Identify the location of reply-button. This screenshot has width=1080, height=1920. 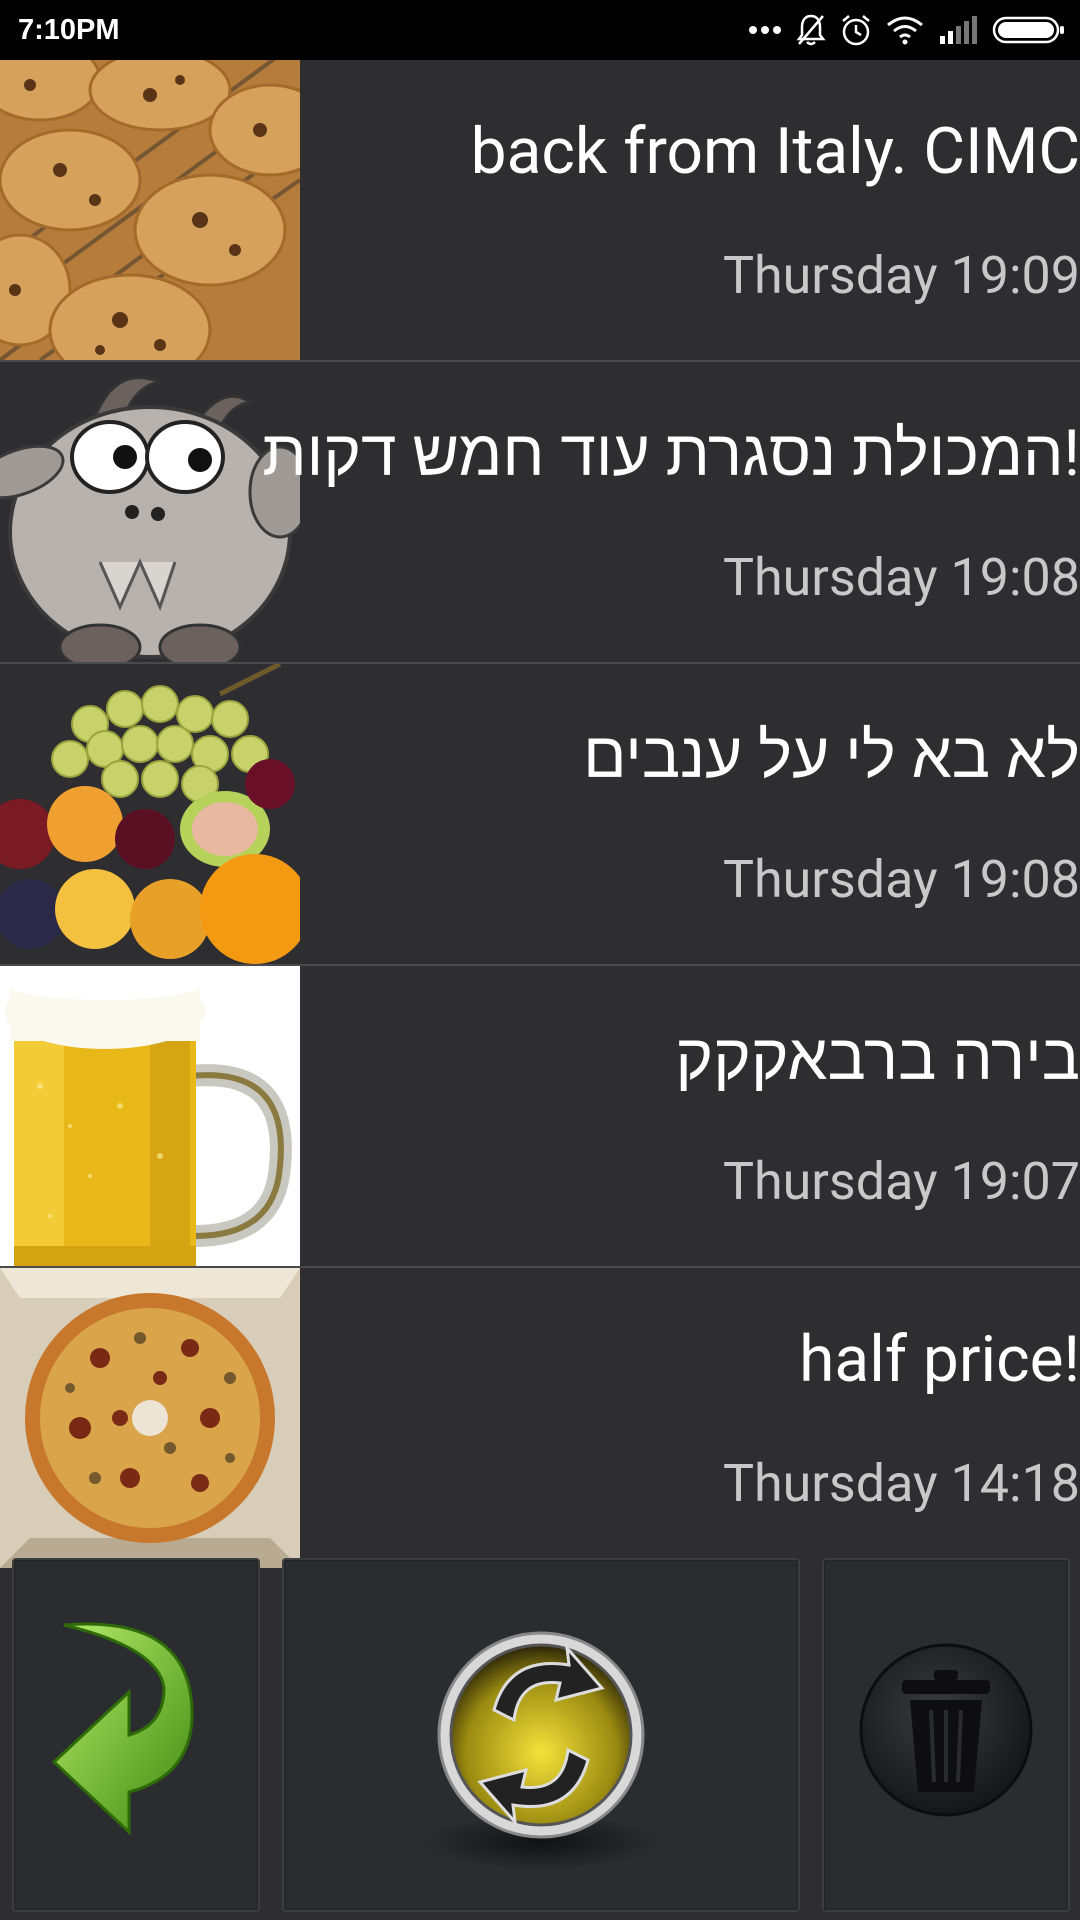
(136, 1735).